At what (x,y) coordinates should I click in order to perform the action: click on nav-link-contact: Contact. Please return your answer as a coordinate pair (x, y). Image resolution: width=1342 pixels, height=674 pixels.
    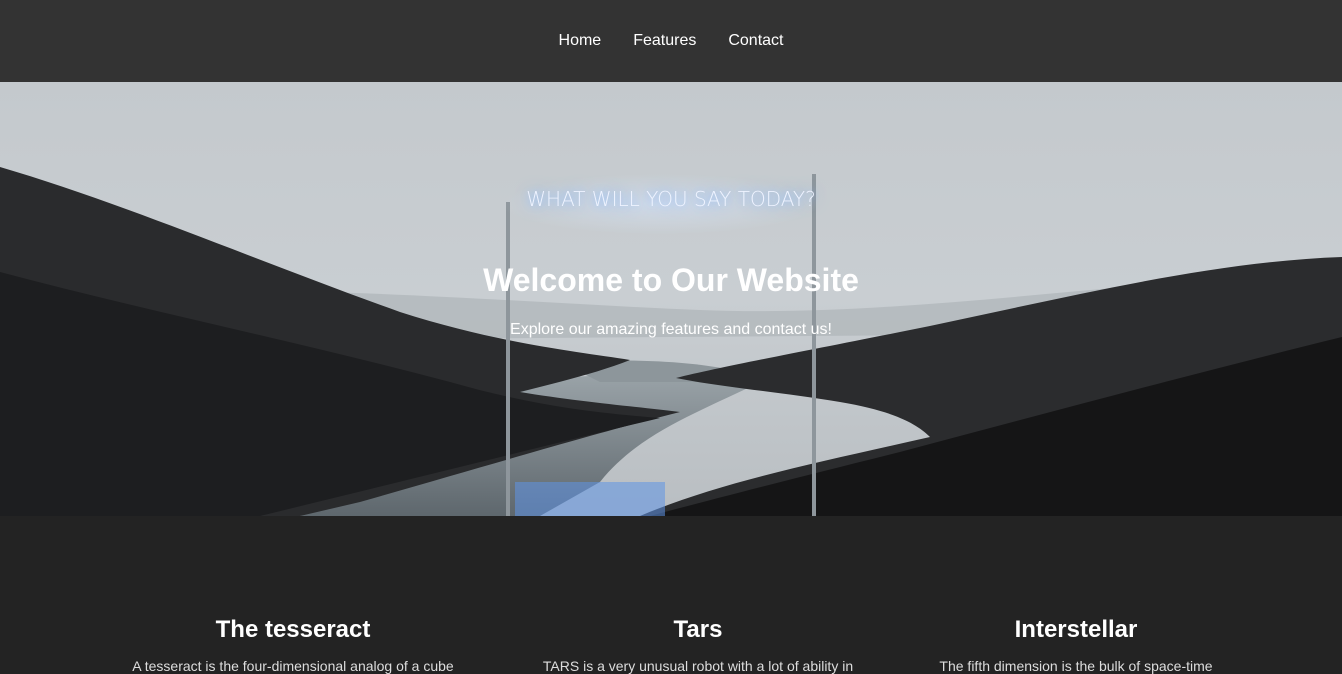
    Looking at the image, I should click on (755, 41).